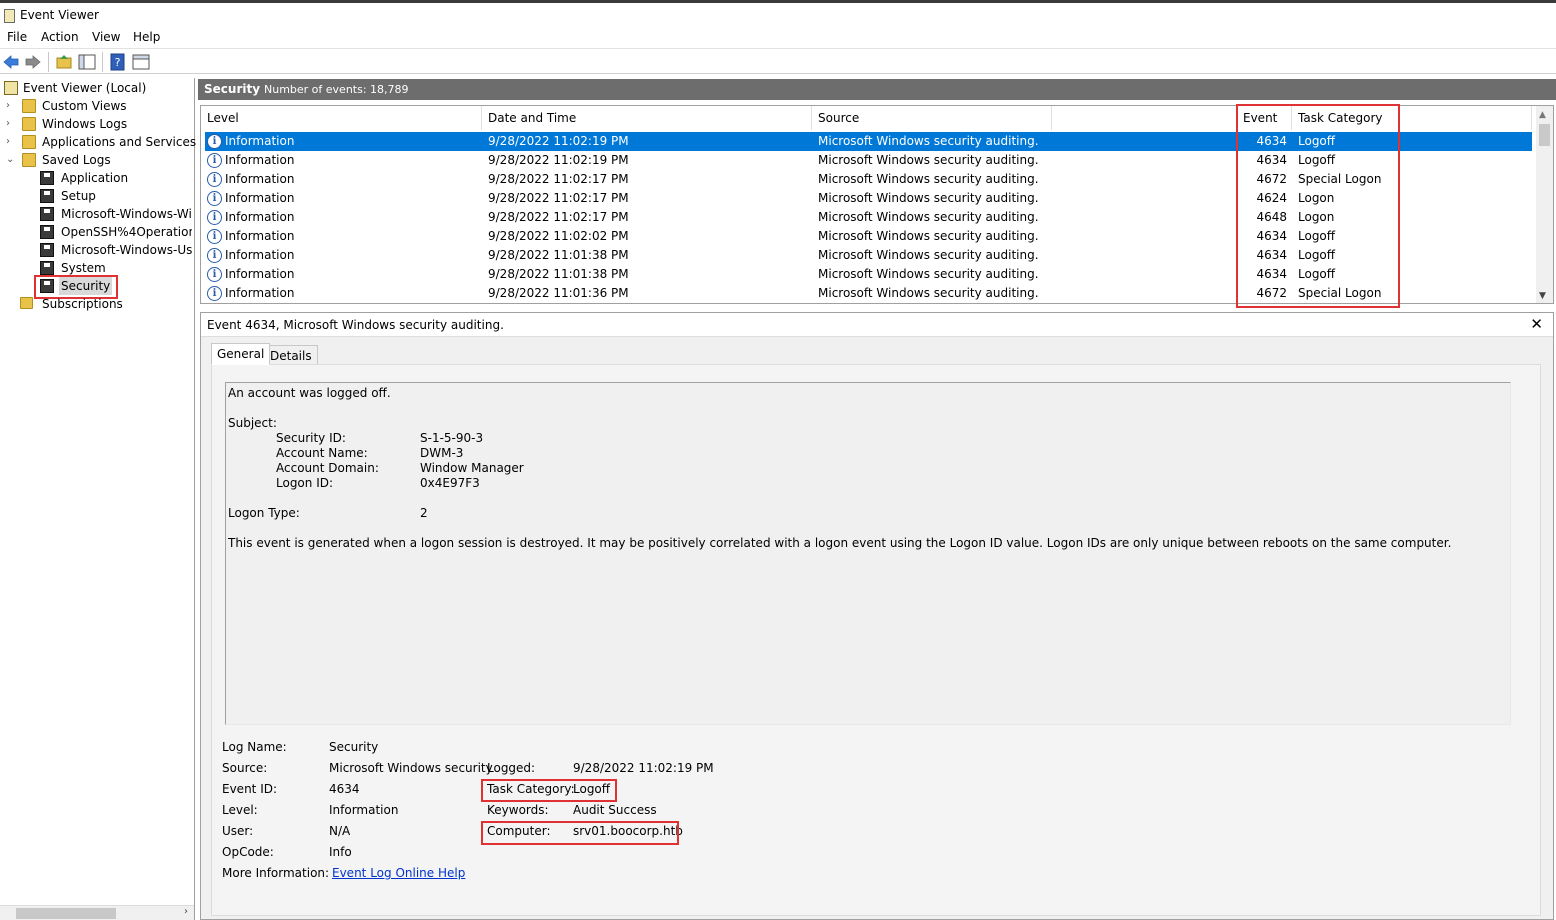  Describe the element at coordinates (340, 831) in the screenshot. I see `field-value-user: N/A` at that location.